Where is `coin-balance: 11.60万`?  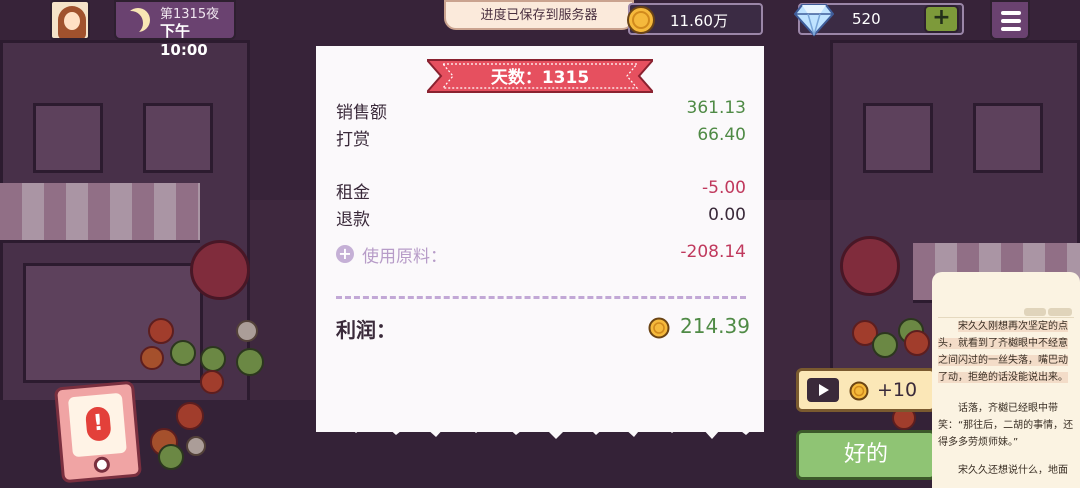
coin-balance: 11.60万 is located at coordinates (695, 19).